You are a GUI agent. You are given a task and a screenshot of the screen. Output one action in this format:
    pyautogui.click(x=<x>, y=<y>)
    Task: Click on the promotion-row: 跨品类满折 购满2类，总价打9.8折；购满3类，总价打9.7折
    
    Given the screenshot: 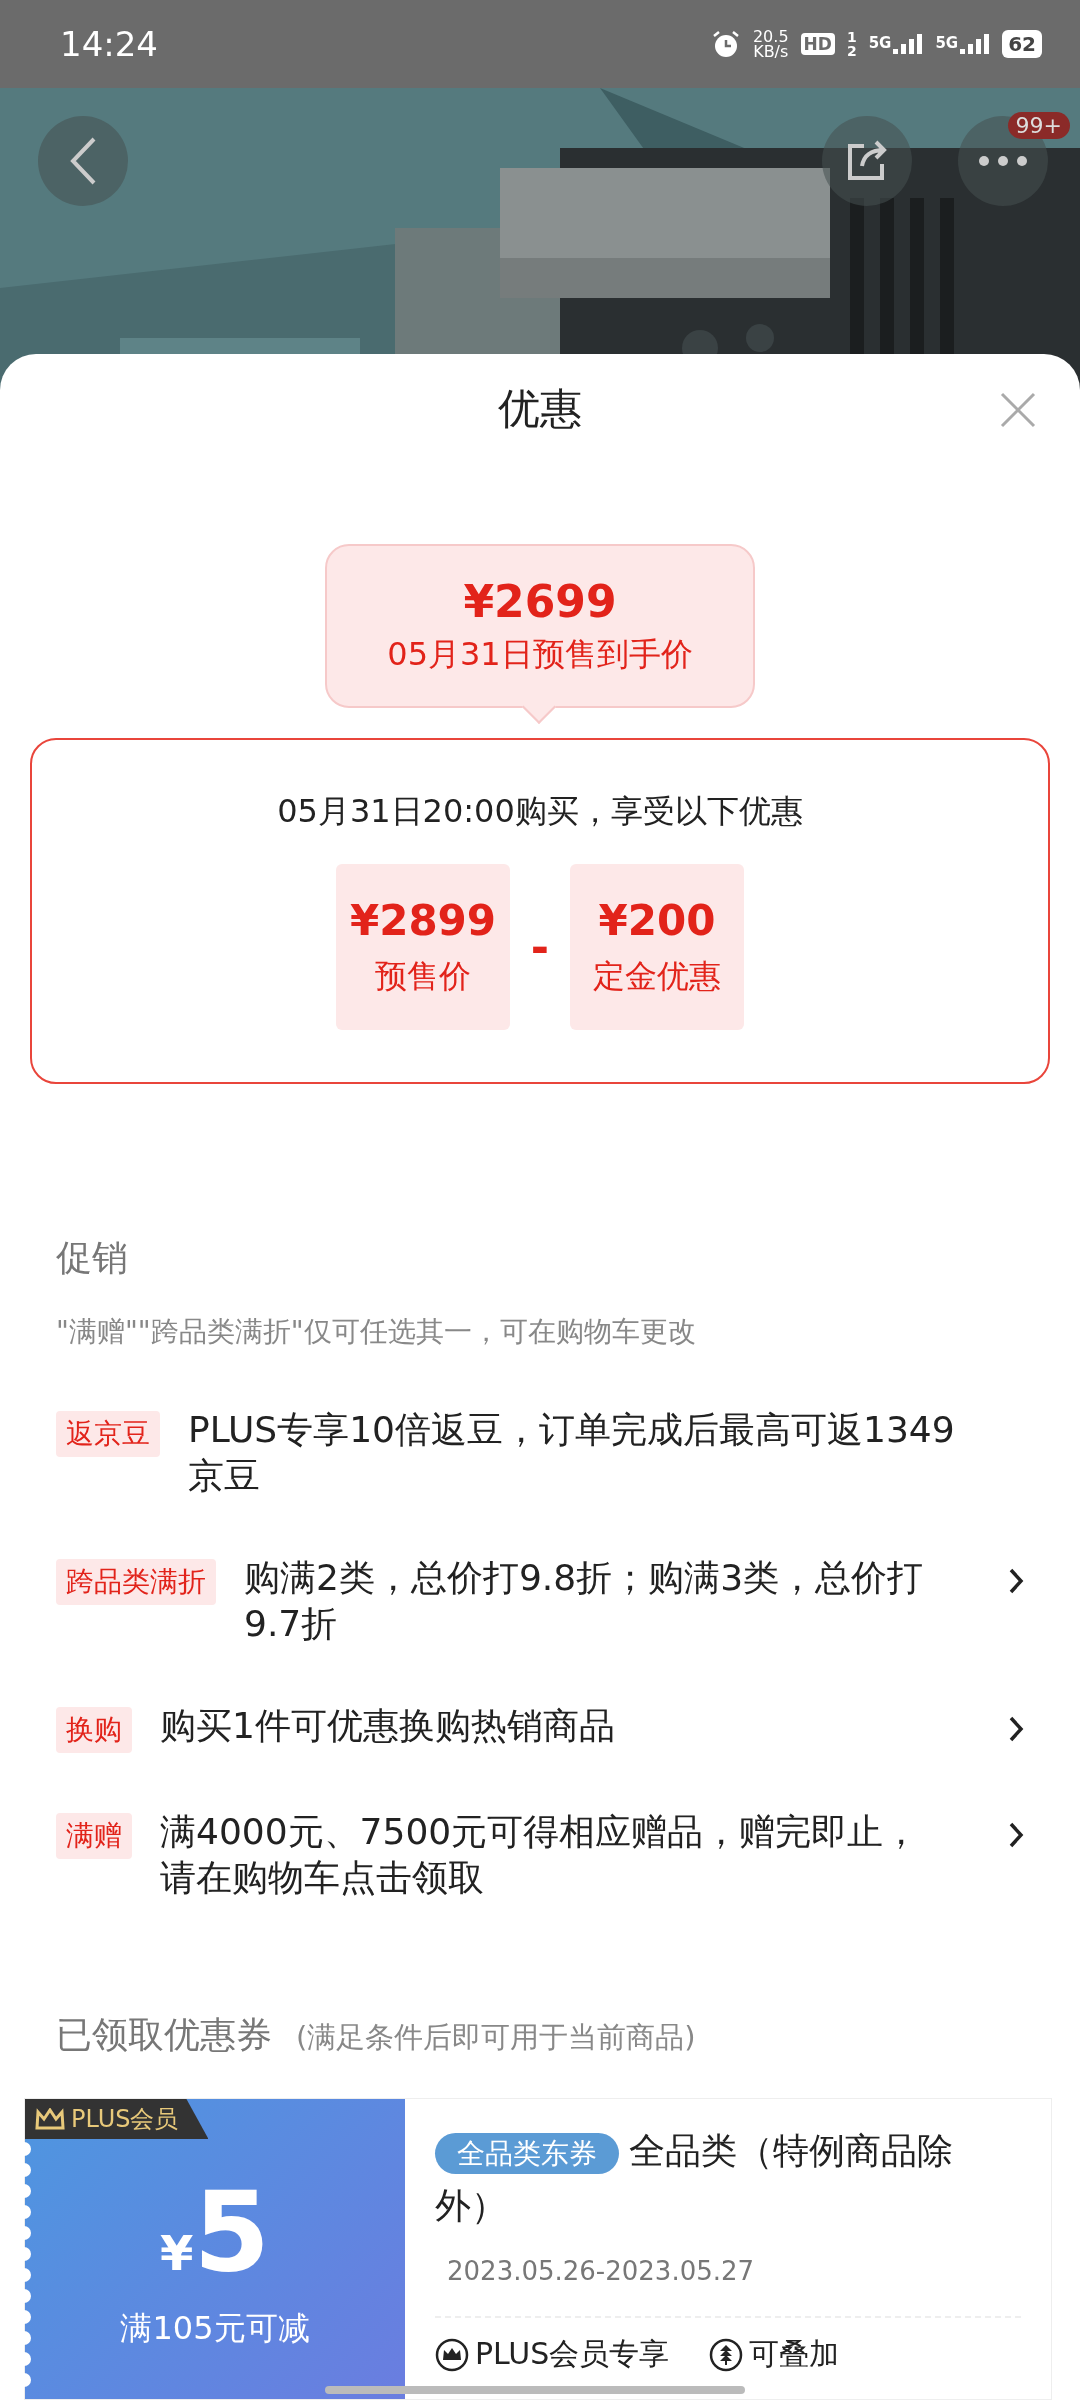 What is the action you would take?
    pyautogui.click(x=540, y=1601)
    